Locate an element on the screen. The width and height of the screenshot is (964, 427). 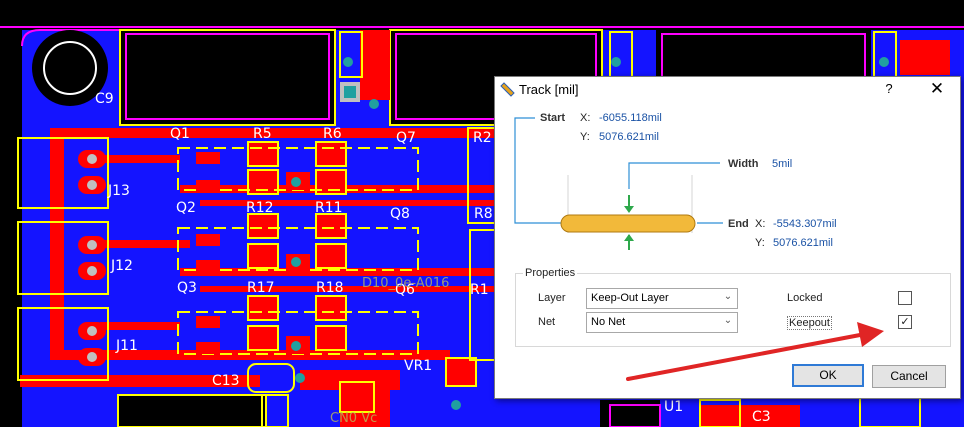
label-q3: Q3 is located at coordinates (187, 288).